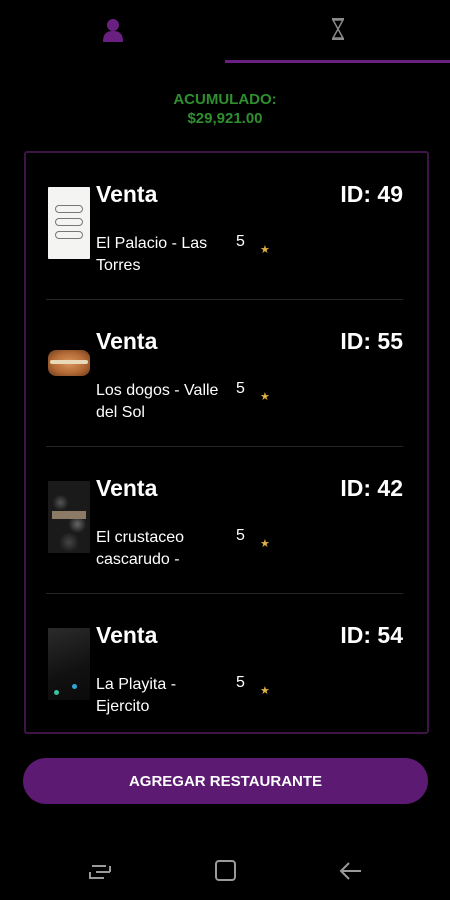  Describe the element at coordinates (69, 223) in the screenshot. I see `menu-image` at that location.